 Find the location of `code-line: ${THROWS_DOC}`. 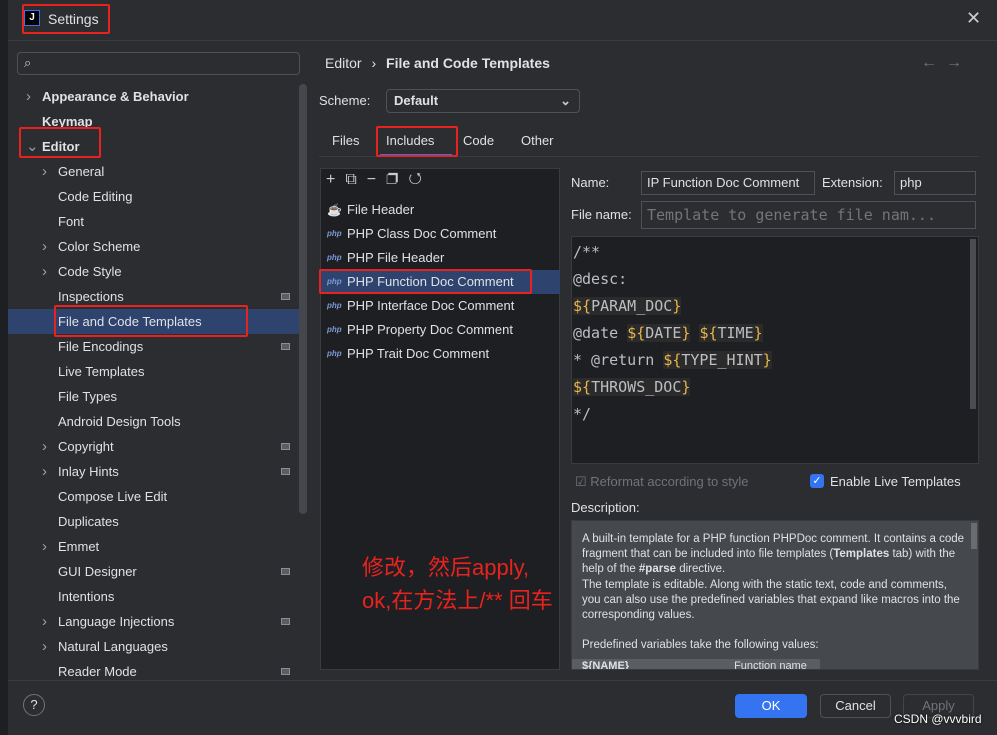

code-line: ${THROWS_DOC} is located at coordinates (632, 387).